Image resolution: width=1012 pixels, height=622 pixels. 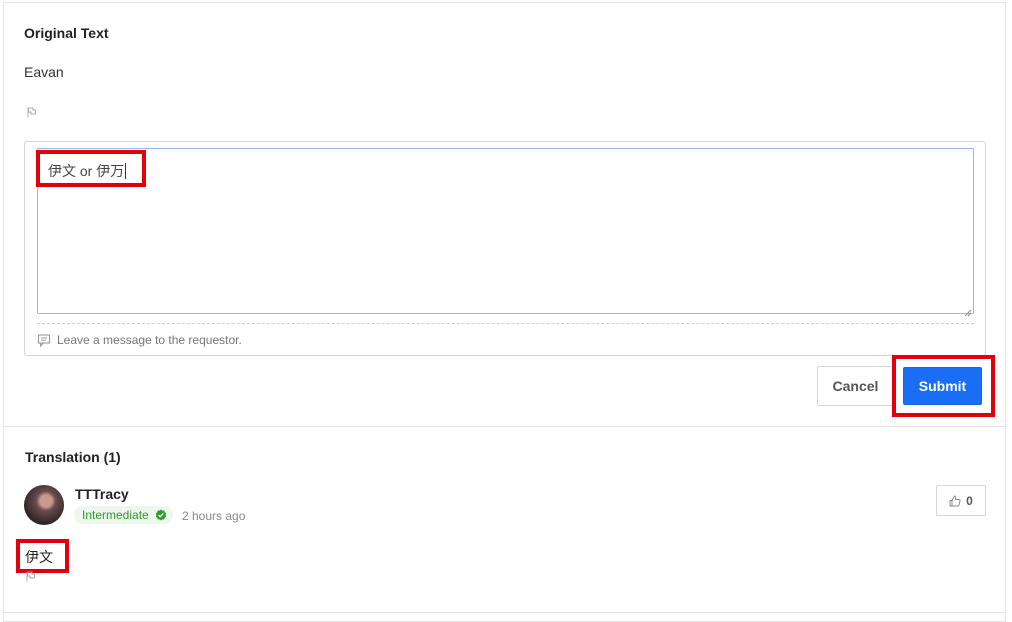 I want to click on editor-divider, so click(x=505, y=323).